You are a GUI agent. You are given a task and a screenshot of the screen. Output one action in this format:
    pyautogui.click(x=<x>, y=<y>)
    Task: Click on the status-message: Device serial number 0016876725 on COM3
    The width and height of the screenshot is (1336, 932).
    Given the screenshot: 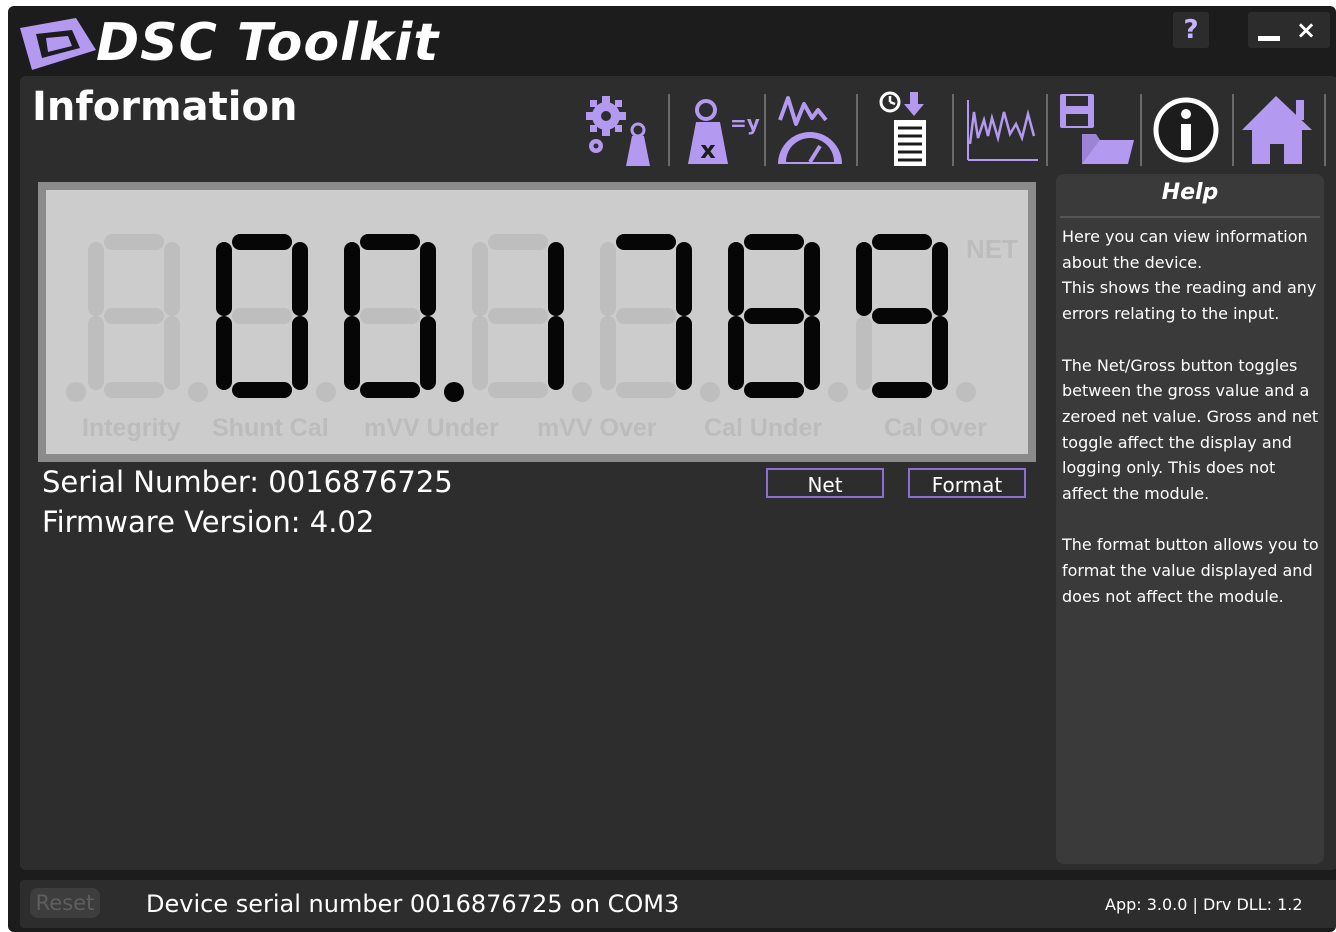 What is the action you would take?
    pyautogui.click(x=413, y=904)
    